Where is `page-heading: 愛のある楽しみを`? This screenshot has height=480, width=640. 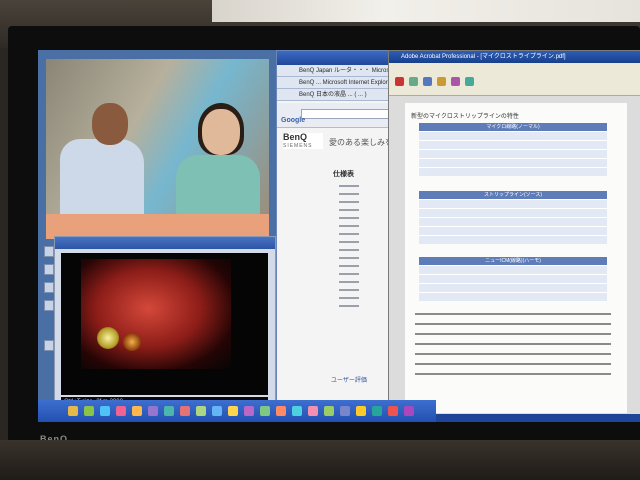
page-heading: 愛のある楽しみを is located at coordinates (361, 142).